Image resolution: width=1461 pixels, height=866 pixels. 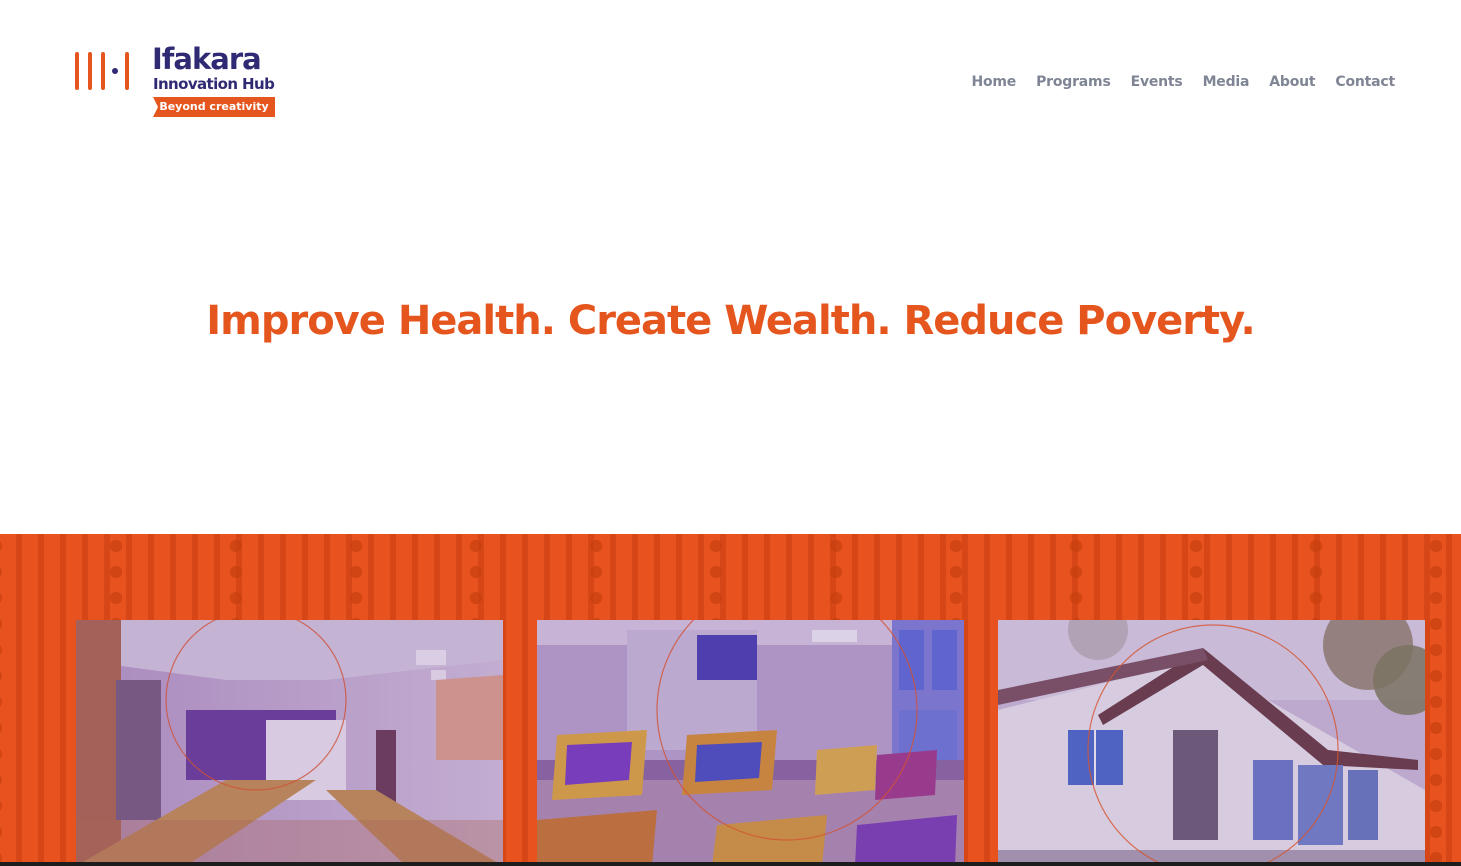 I want to click on classroom-chairs-photo, so click(x=750, y=743).